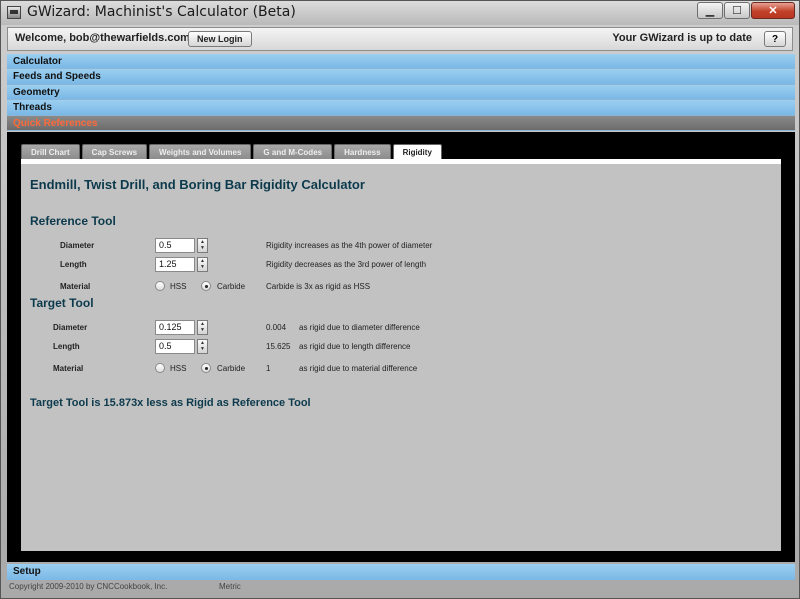 Image resolution: width=800 pixels, height=599 pixels. Describe the element at coordinates (62, 303) in the screenshot. I see `target-tool-heading: Target Tool` at that location.